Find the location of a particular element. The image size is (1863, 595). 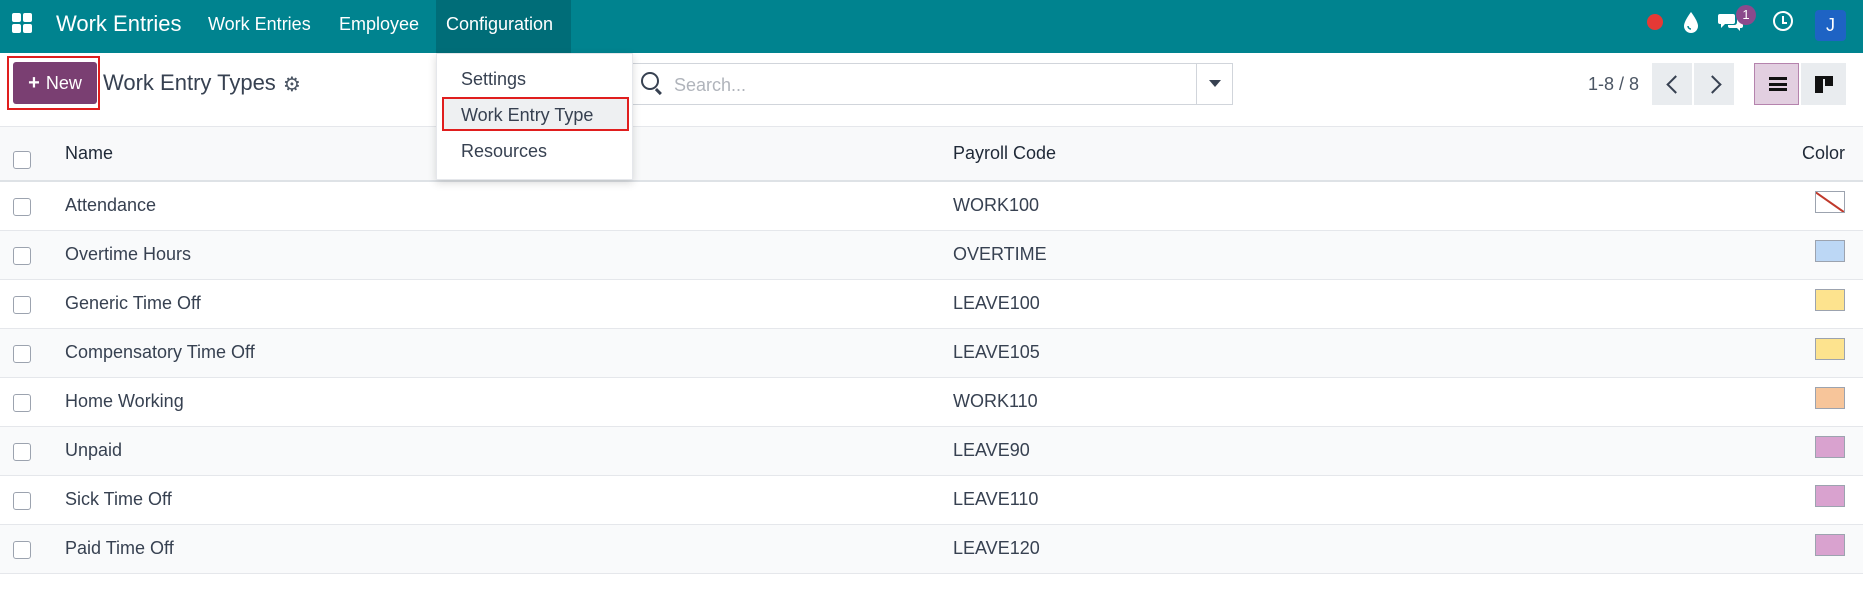

pager-value: 1-8 / 8 is located at coordinates (1613, 84).